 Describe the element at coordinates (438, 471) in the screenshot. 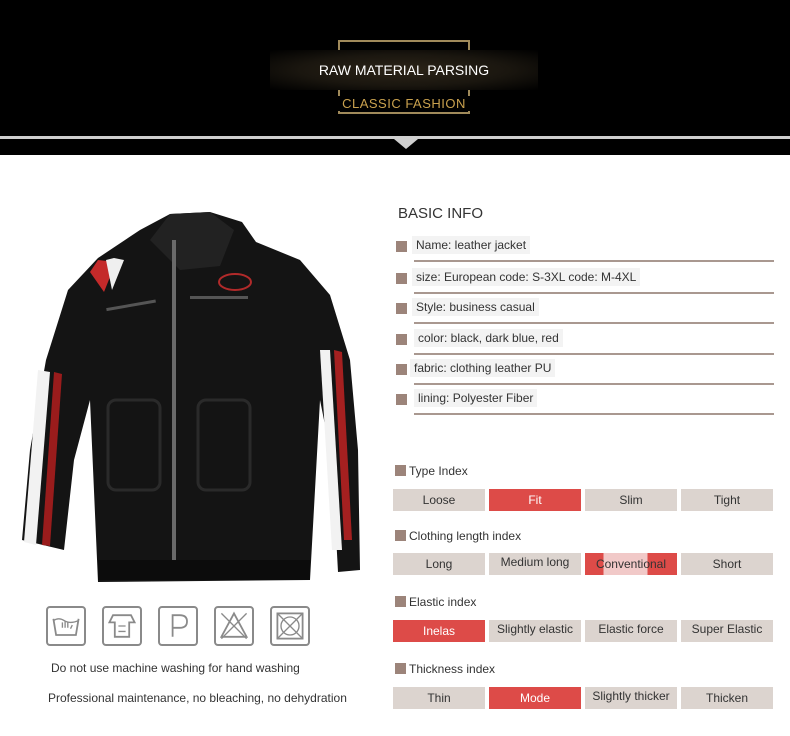

I see `type-index-label: Type Index` at that location.